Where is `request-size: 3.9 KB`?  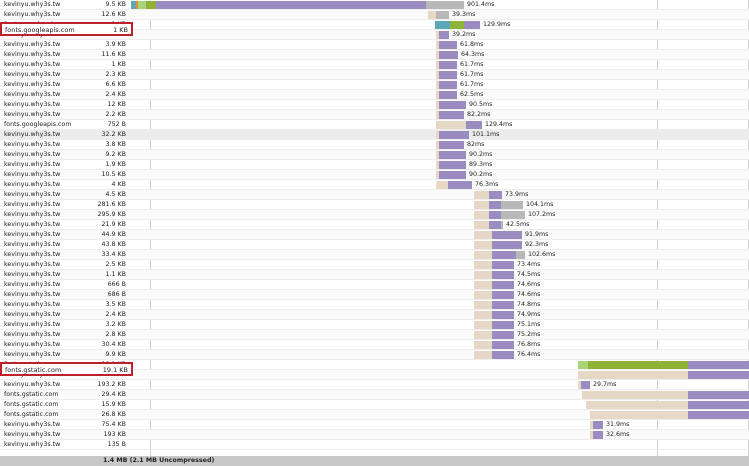
request-size: 3.9 KB is located at coordinates (115, 44).